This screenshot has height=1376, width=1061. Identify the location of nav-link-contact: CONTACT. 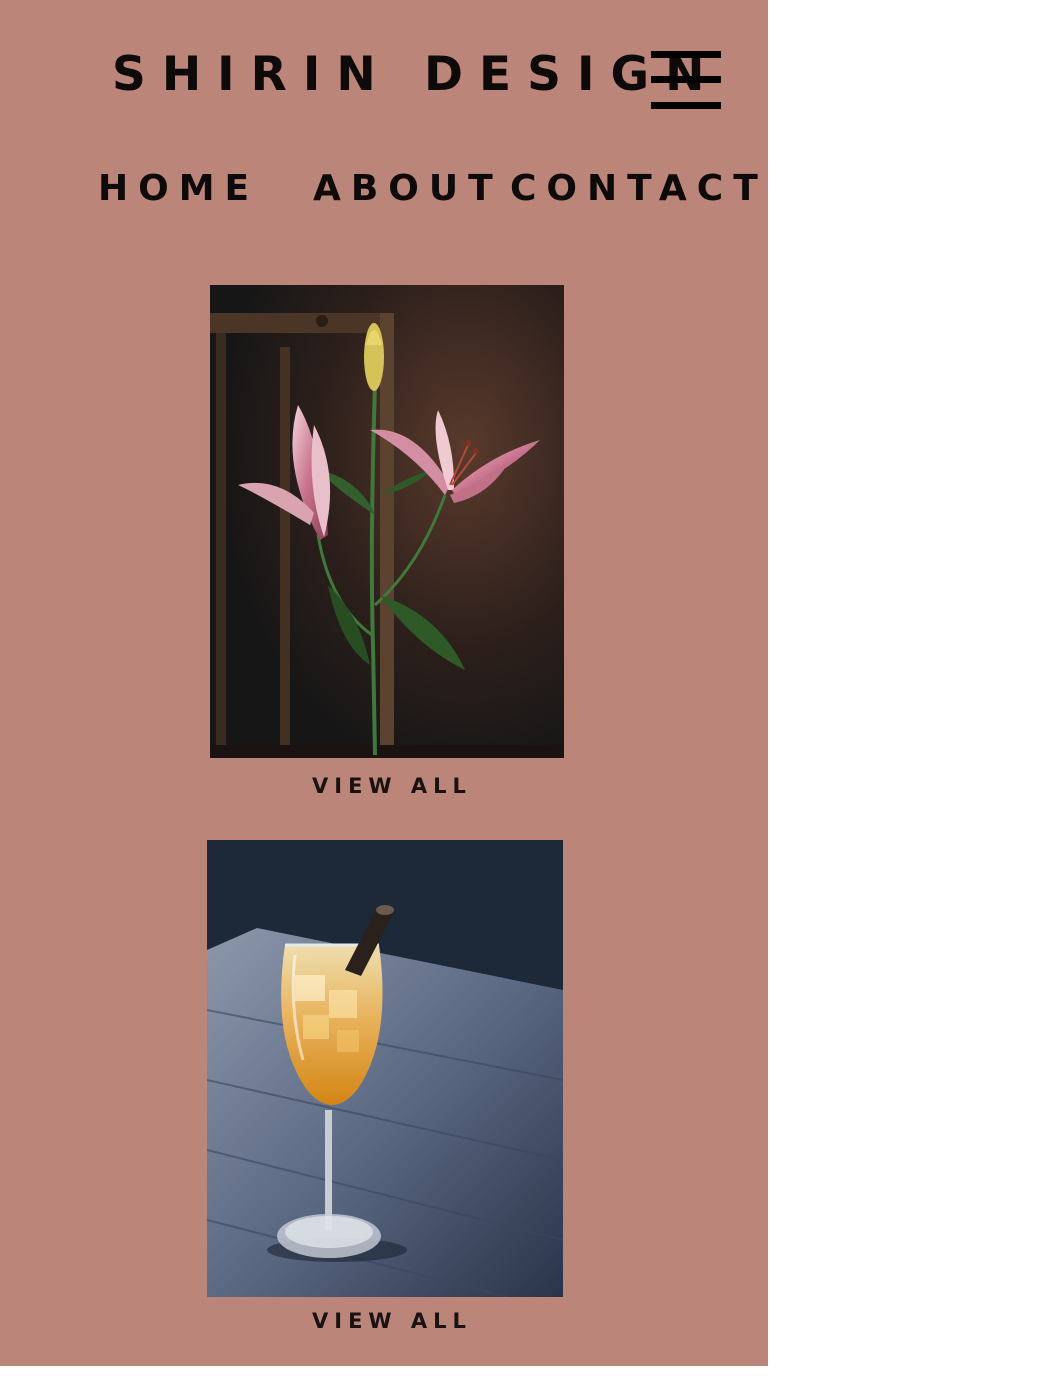
(639, 189).